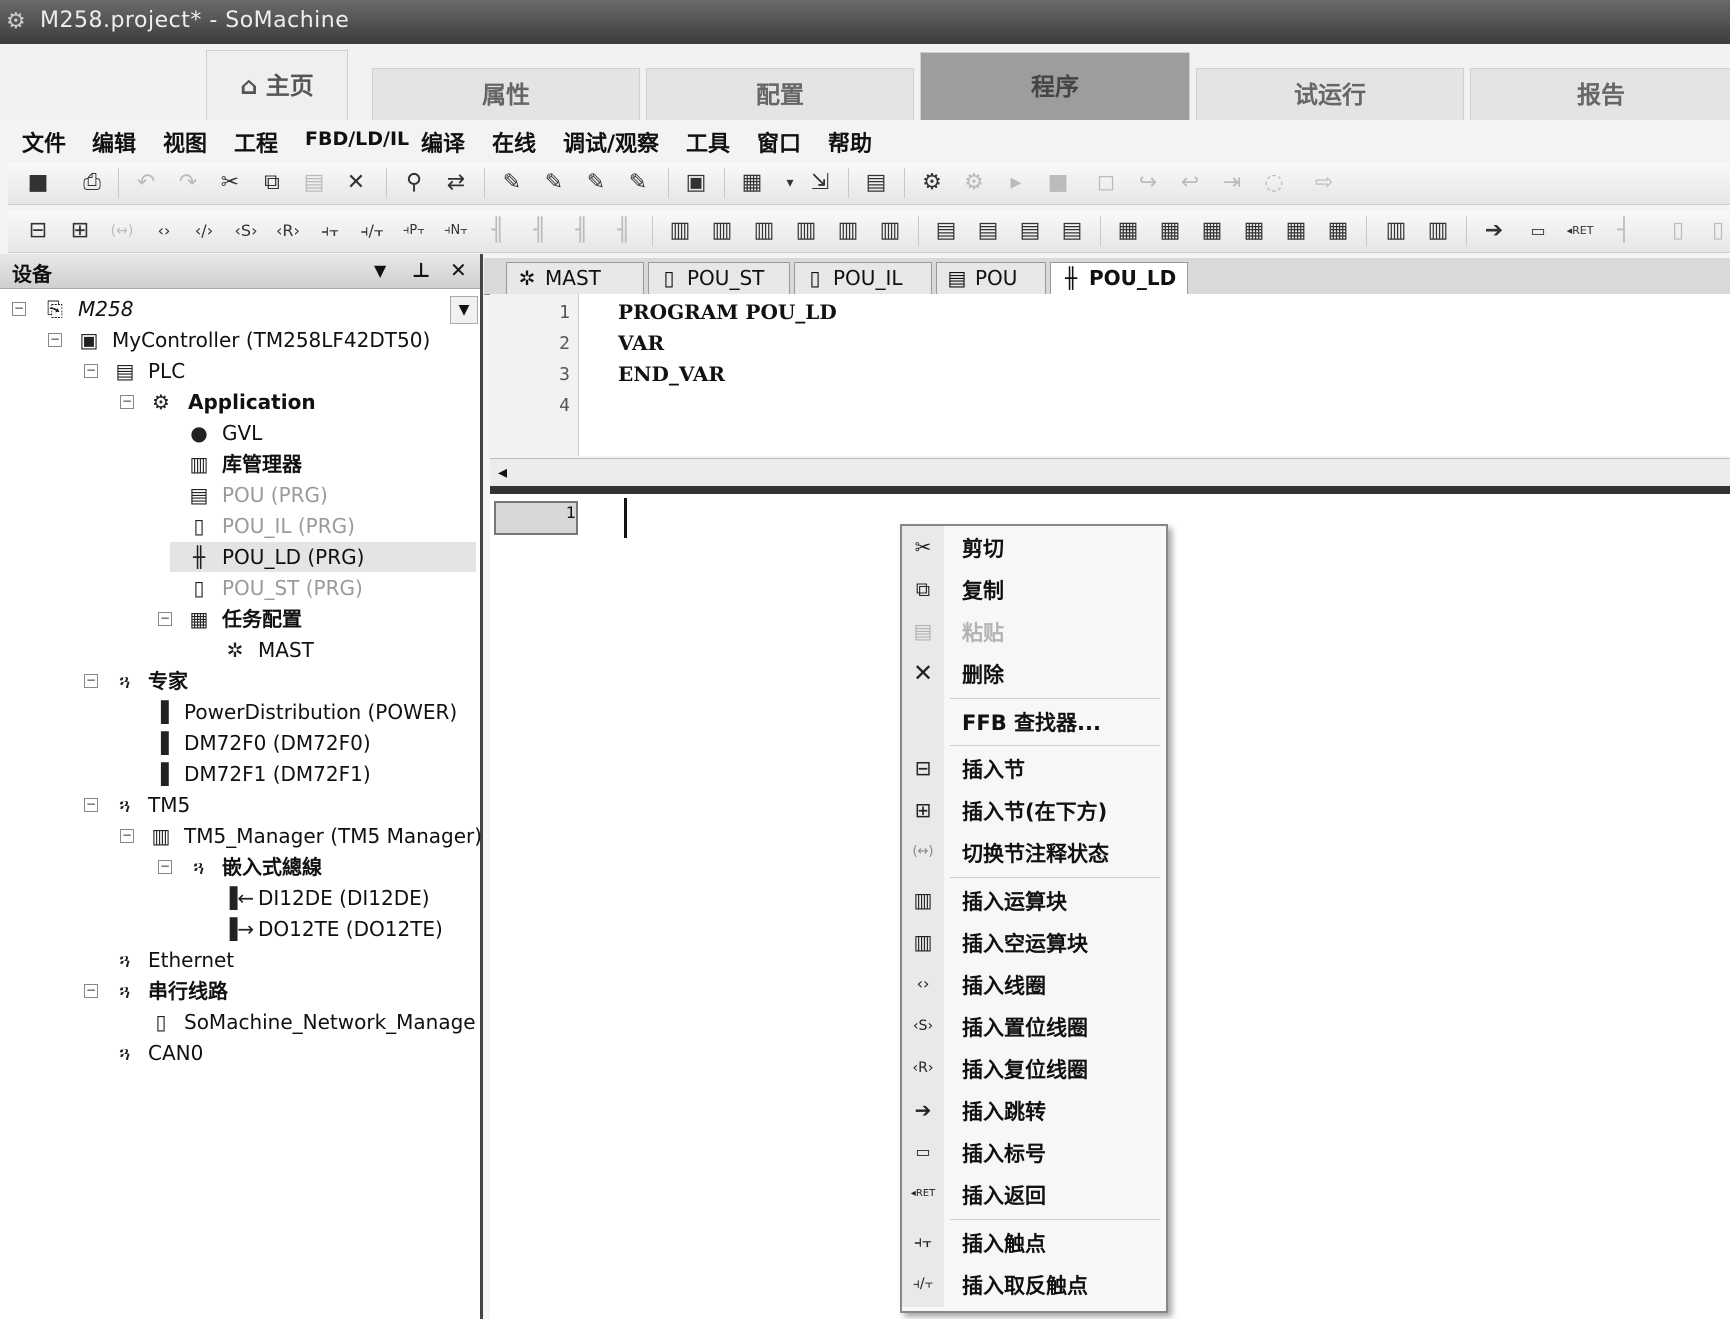  I want to click on step-into-icon: ↩, so click(1190, 183).